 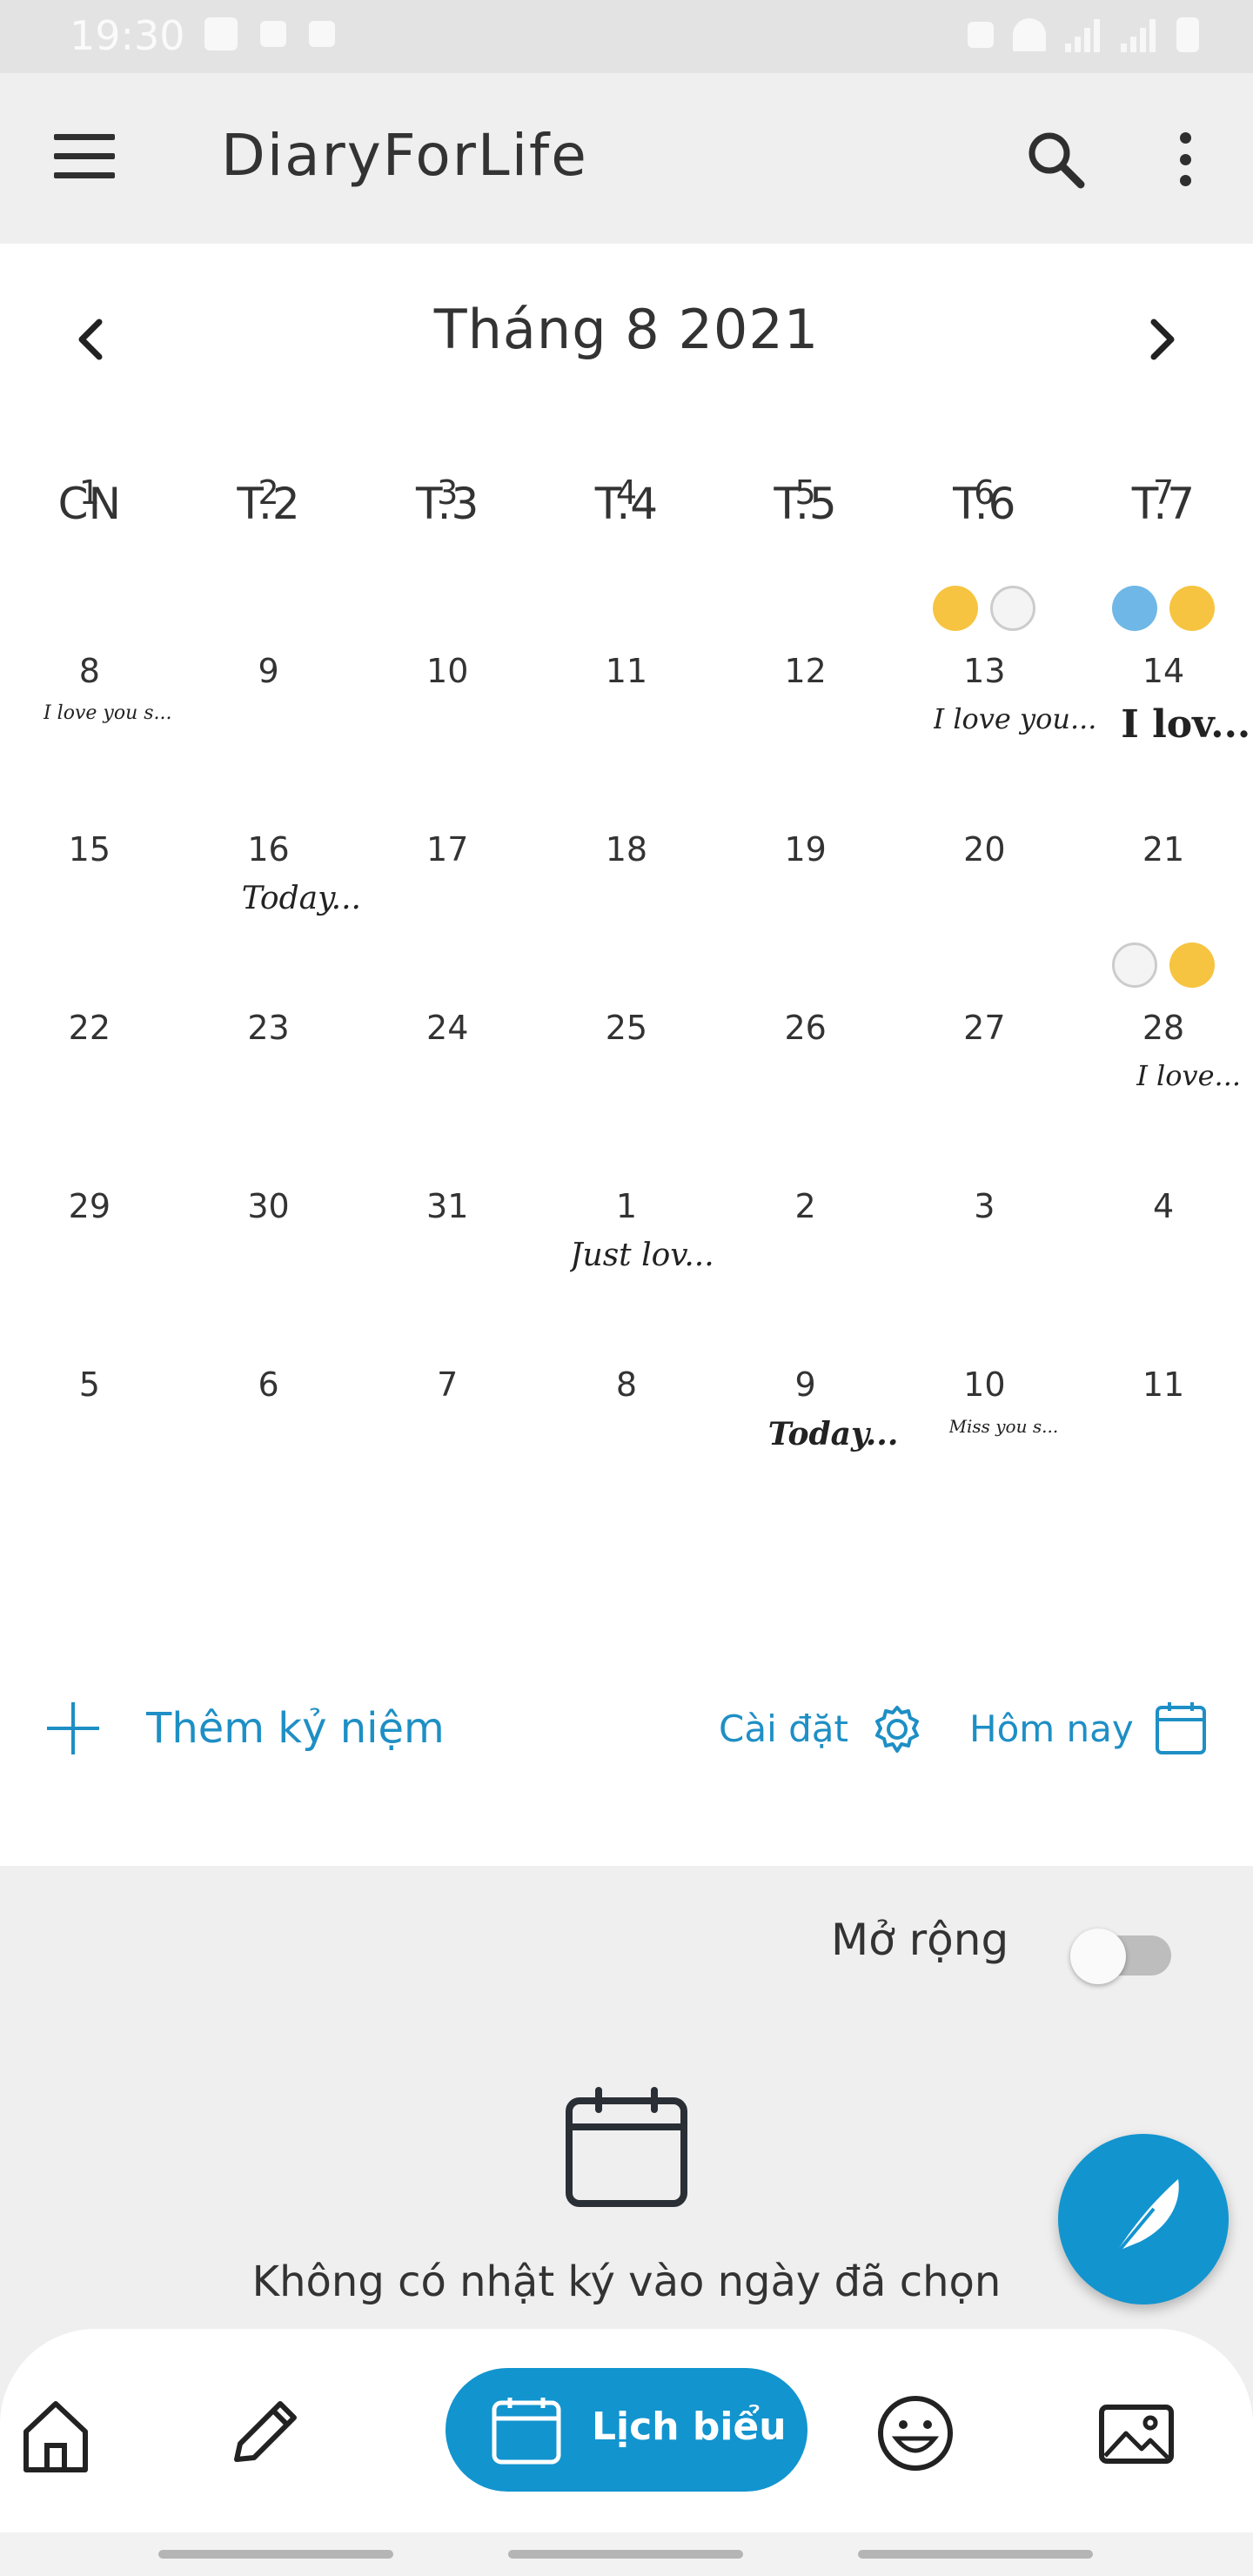 What do you see at coordinates (1163, 671) in the screenshot?
I see `day-number: 14` at bounding box center [1163, 671].